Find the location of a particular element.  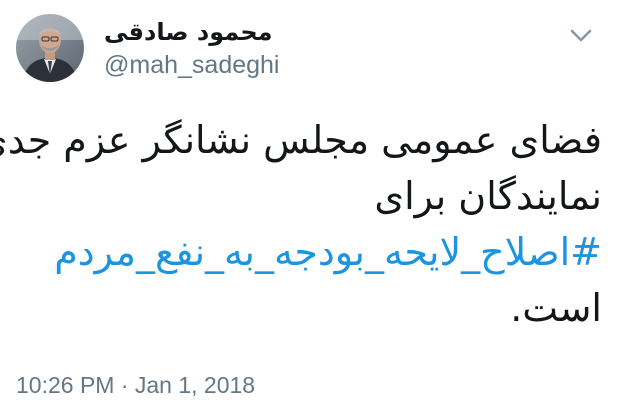

tweet-timestamp: 10:26 PM · Jan 1, 2018 is located at coordinates (135, 385).